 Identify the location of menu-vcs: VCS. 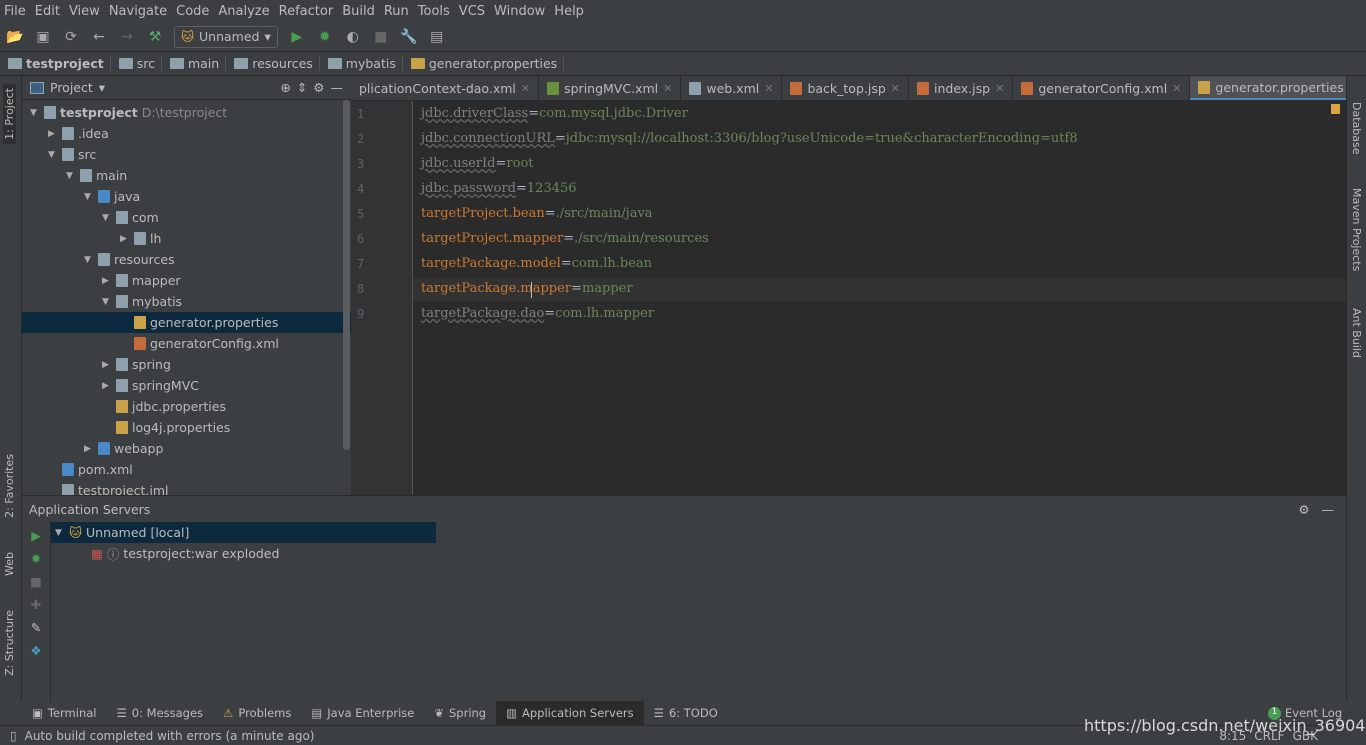
(472, 11).